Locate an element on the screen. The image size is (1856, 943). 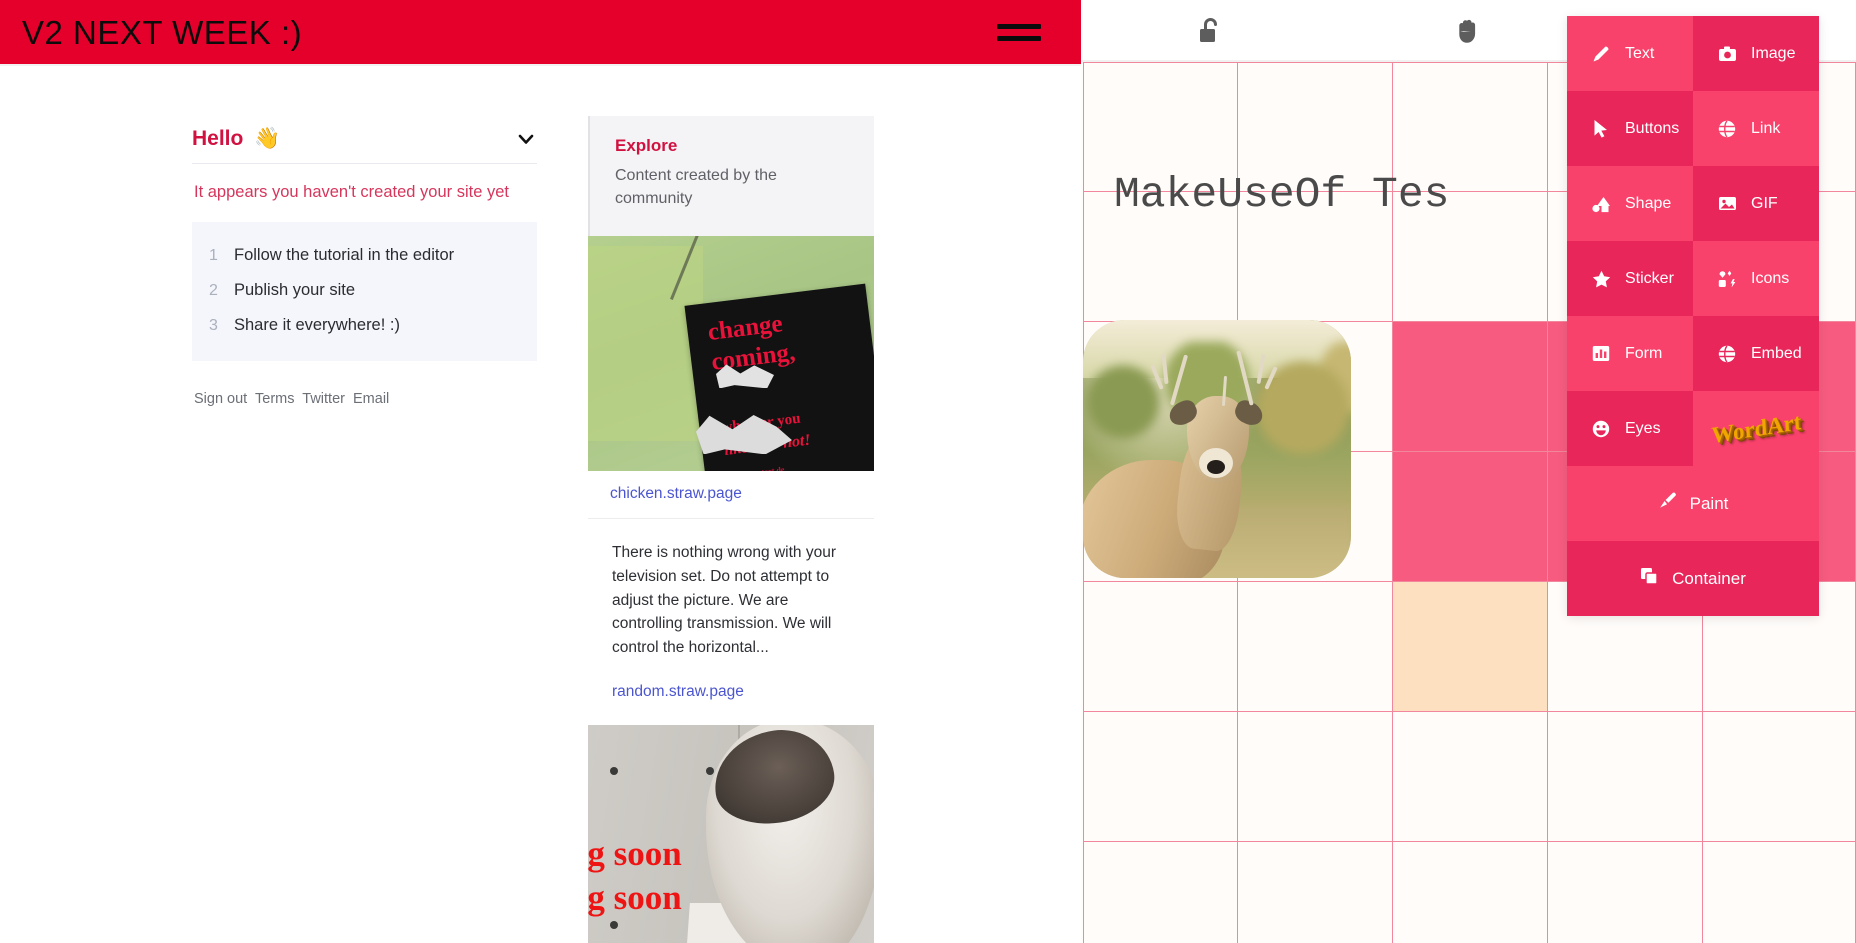
smiley-icon is located at coordinates (1601, 429).